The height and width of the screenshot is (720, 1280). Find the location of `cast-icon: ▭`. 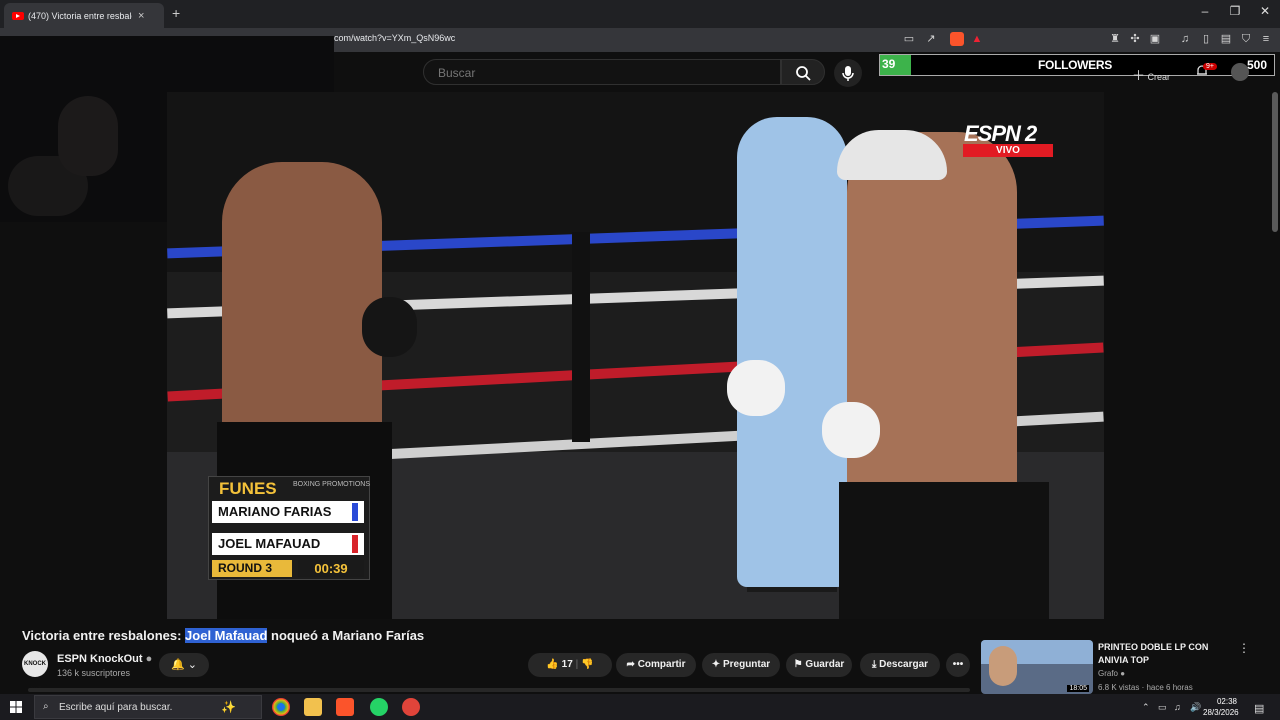

cast-icon: ▭ is located at coordinates (909, 39).